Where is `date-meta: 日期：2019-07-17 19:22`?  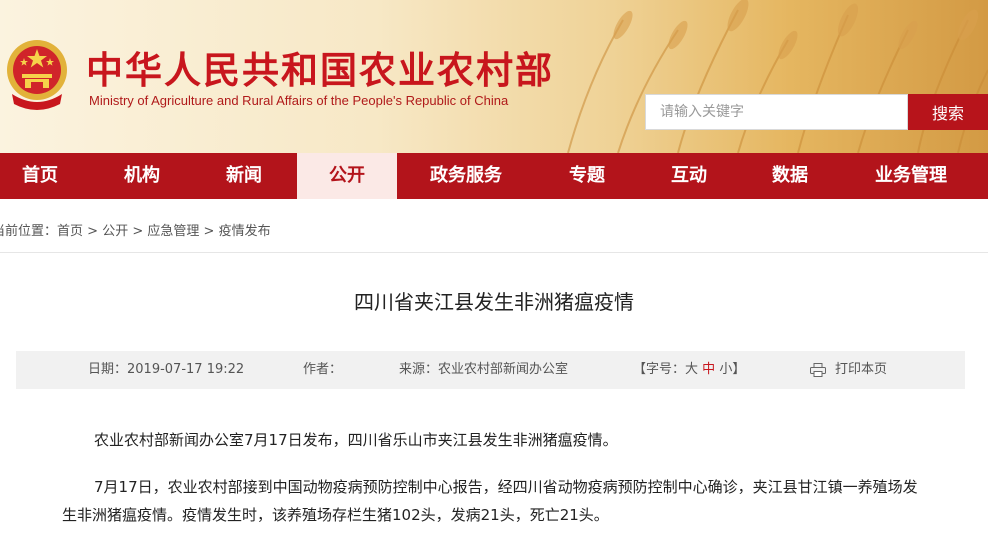
date-meta: 日期：2019-07-17 19:22 is located at coordinates (166, 370).